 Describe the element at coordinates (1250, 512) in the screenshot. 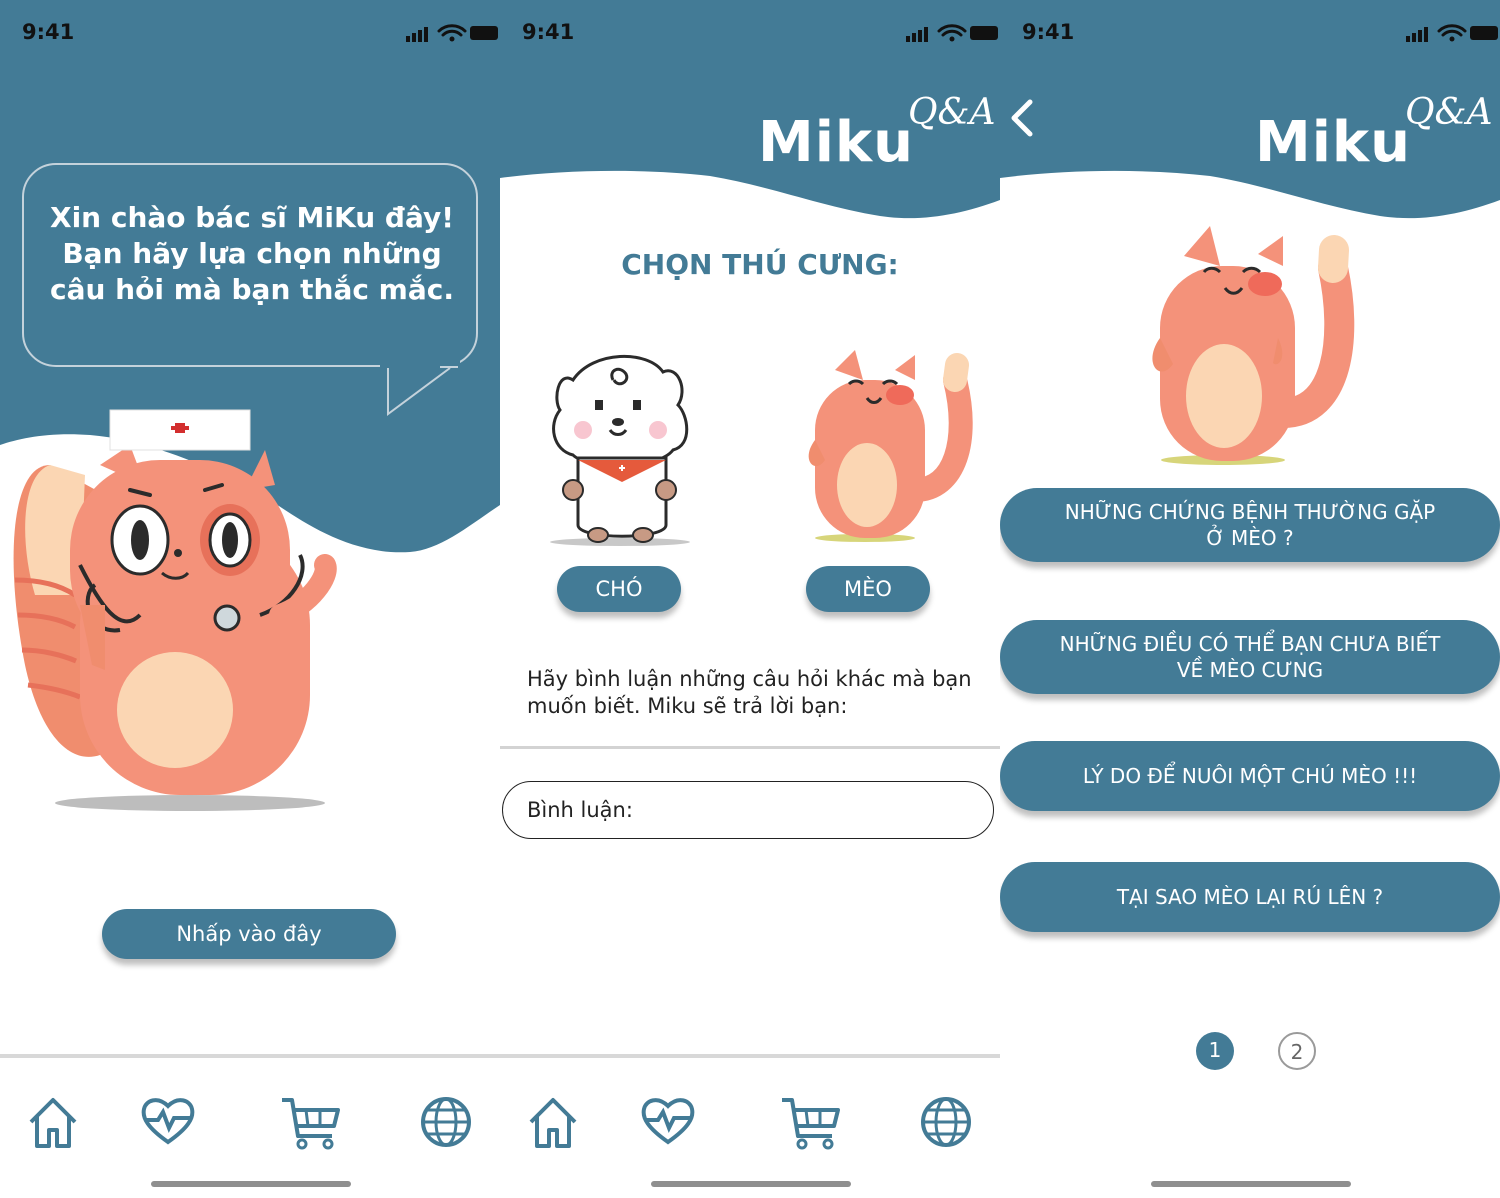

I see `question-1-line-1: NHỮNG CHỨNG BỆNH THƯỜNG GẶP` at that location.